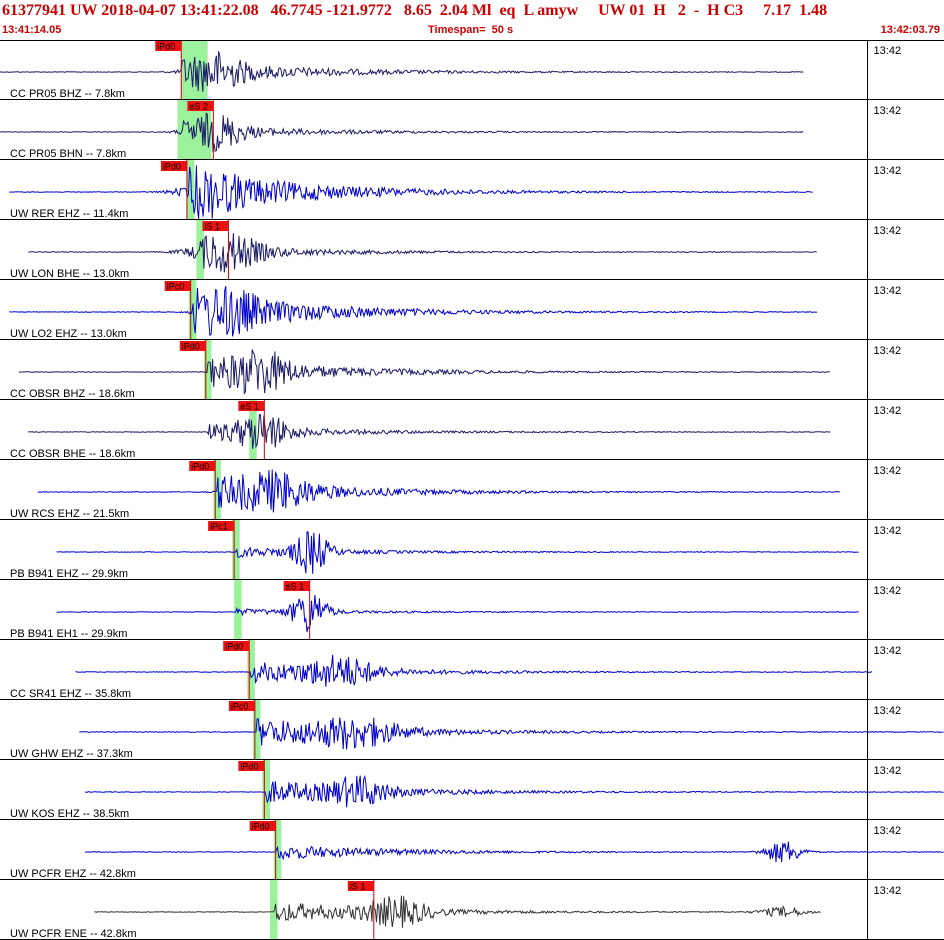 Image resolution: width=944 pixels, height=940 pixels. Describe the element at coordinates (69, 814) in the screenshot. I see `station-label: UW KOS EHZ -- 38.5km` at that location.